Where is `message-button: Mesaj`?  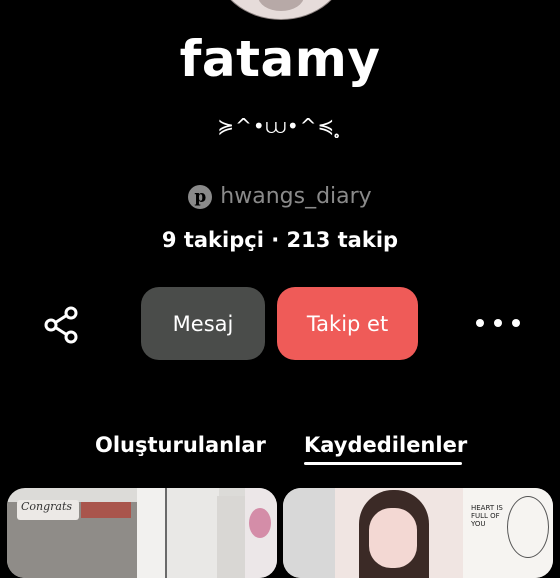
message-button: Mesaj is located at coordinates (203, 323).